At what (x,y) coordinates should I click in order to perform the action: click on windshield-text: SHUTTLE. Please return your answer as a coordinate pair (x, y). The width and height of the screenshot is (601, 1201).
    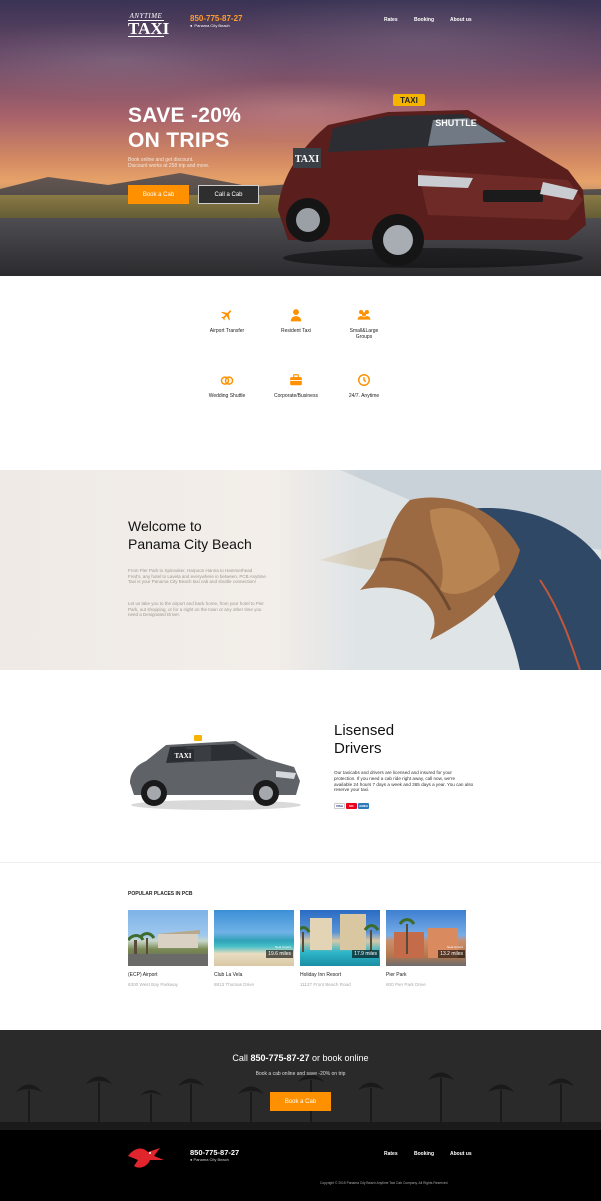
    Looking at the image, I should click on (456, 123).